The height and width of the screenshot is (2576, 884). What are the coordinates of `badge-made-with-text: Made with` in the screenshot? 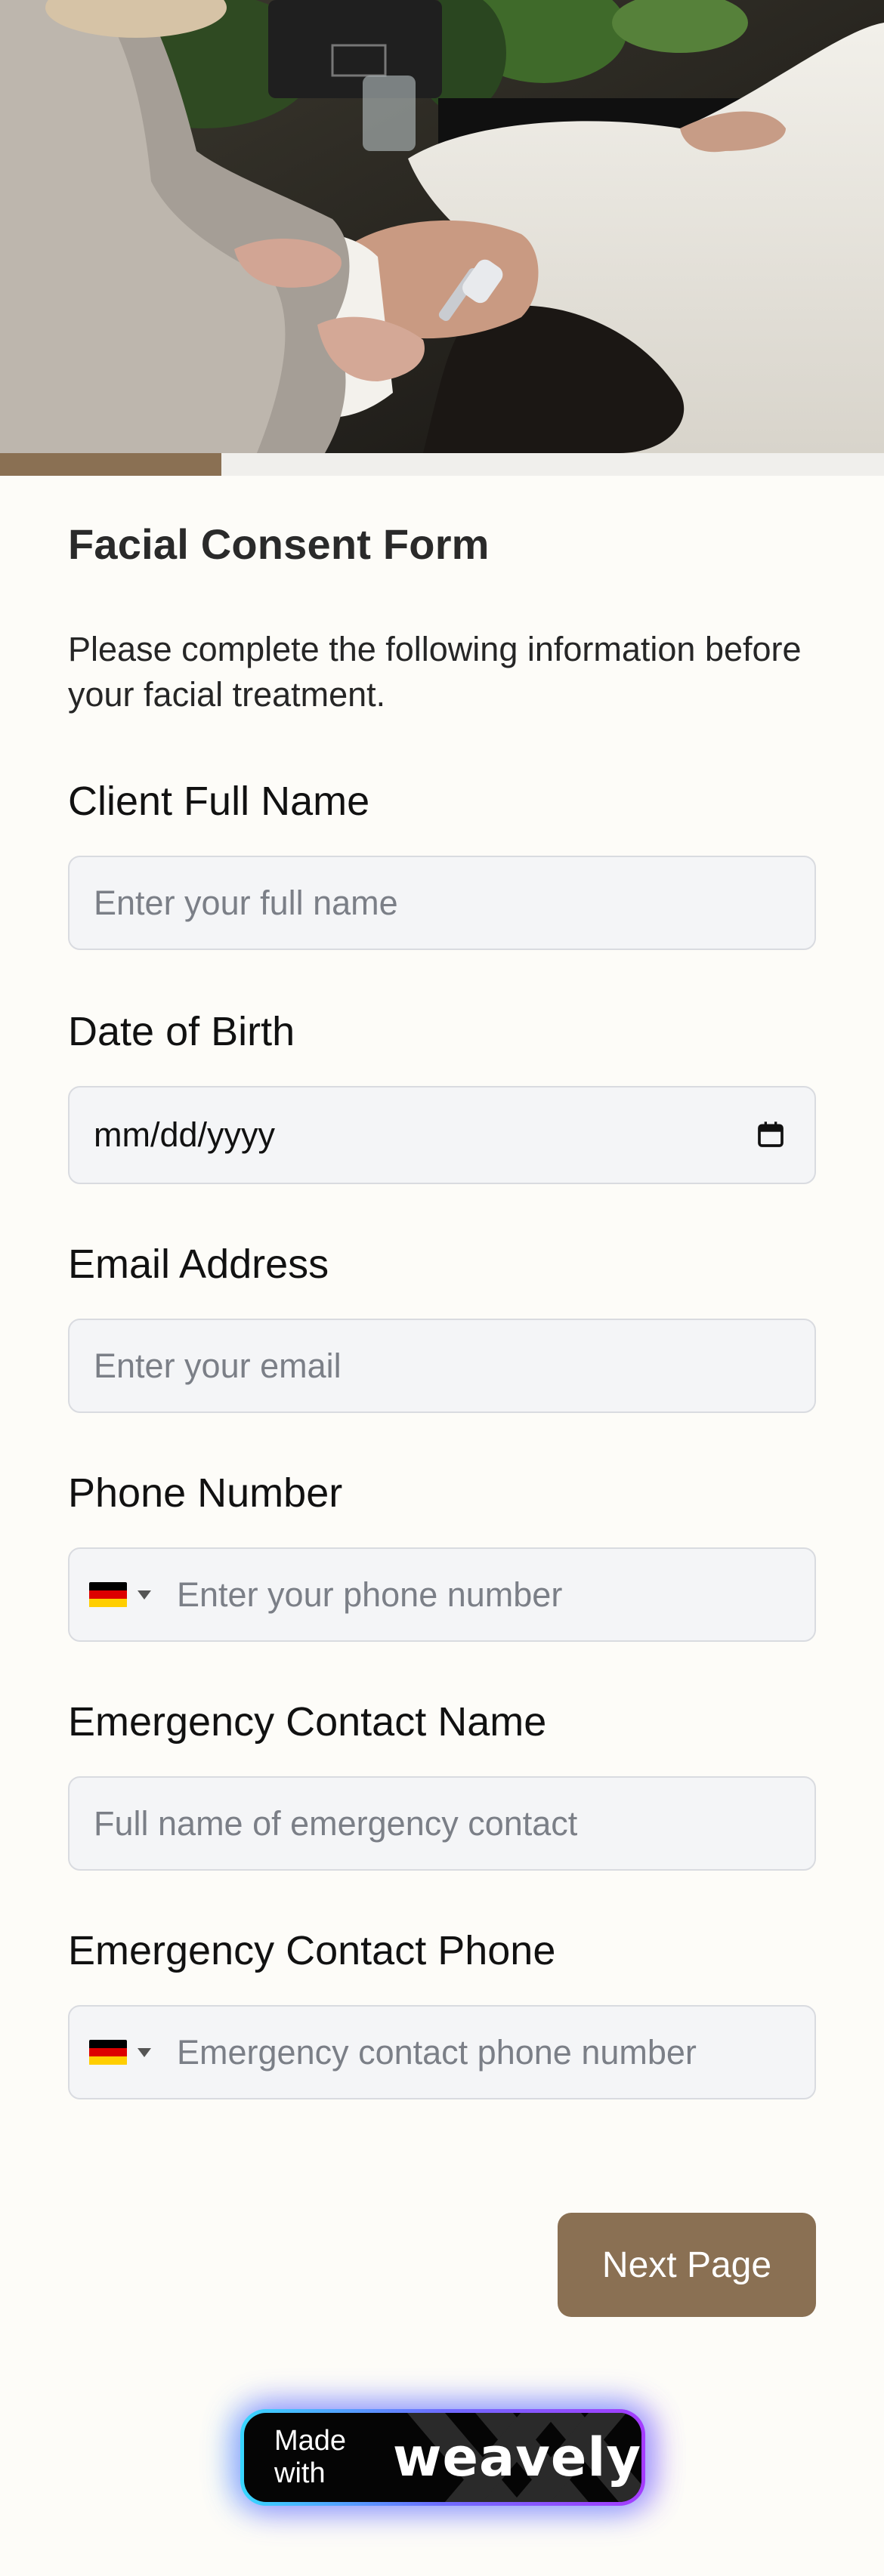 It's located at (310, 2457).